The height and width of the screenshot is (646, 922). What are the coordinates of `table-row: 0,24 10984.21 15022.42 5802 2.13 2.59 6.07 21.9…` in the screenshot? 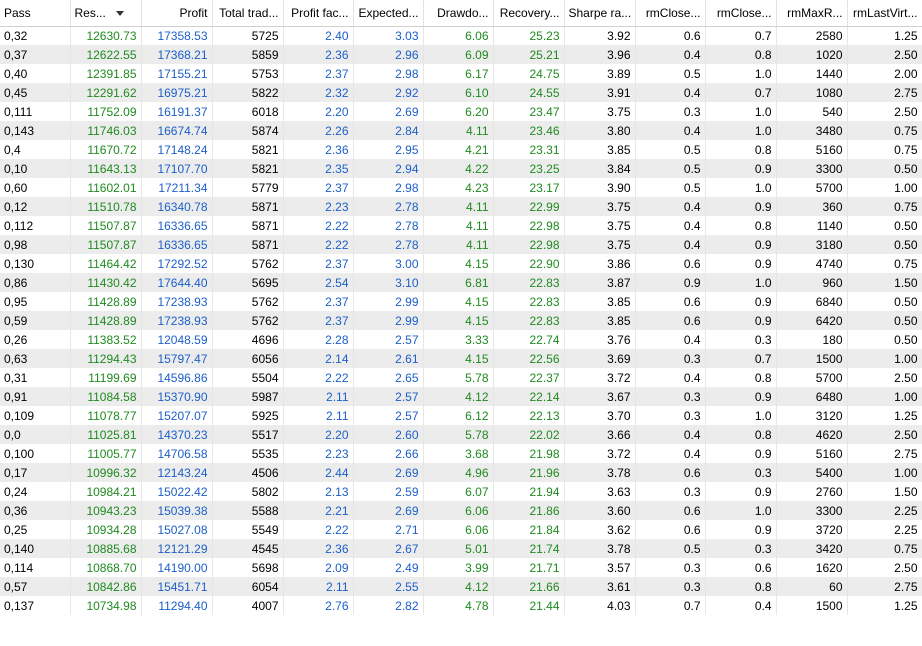 It's located at (461, 491).